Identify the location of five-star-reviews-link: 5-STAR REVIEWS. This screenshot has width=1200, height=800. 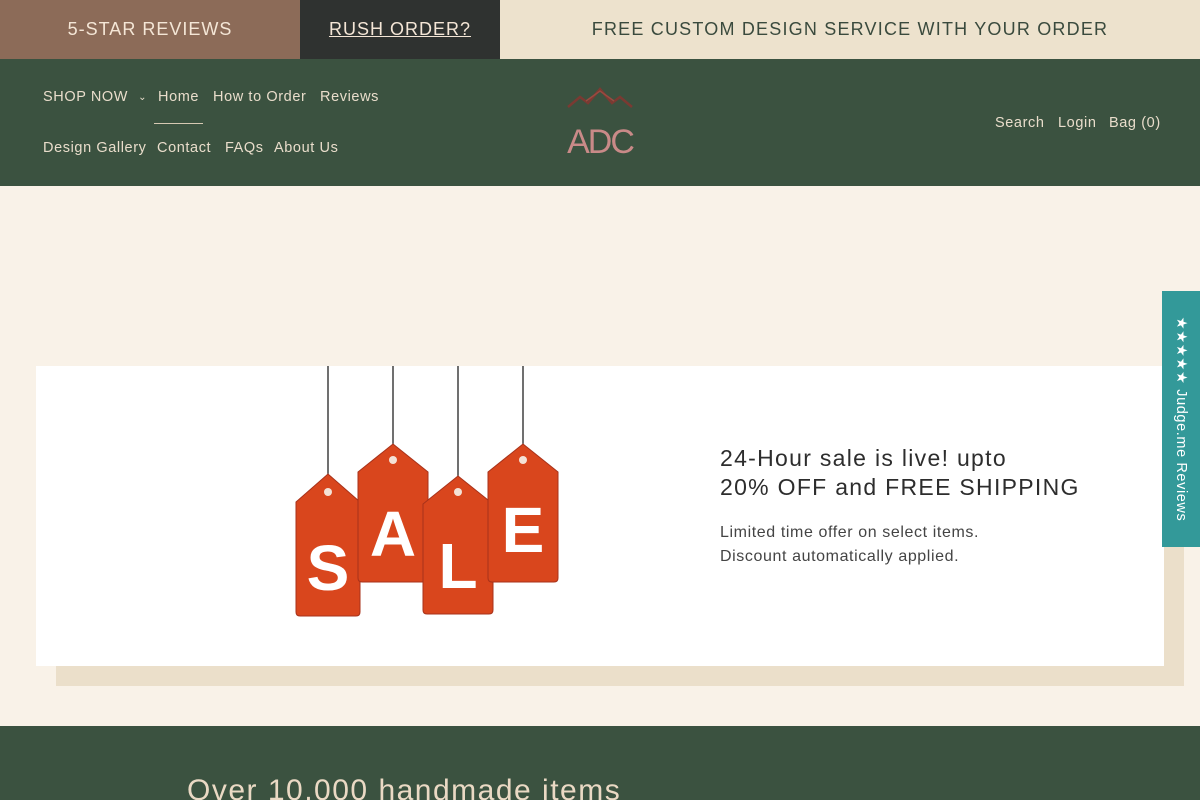
(150, 29).